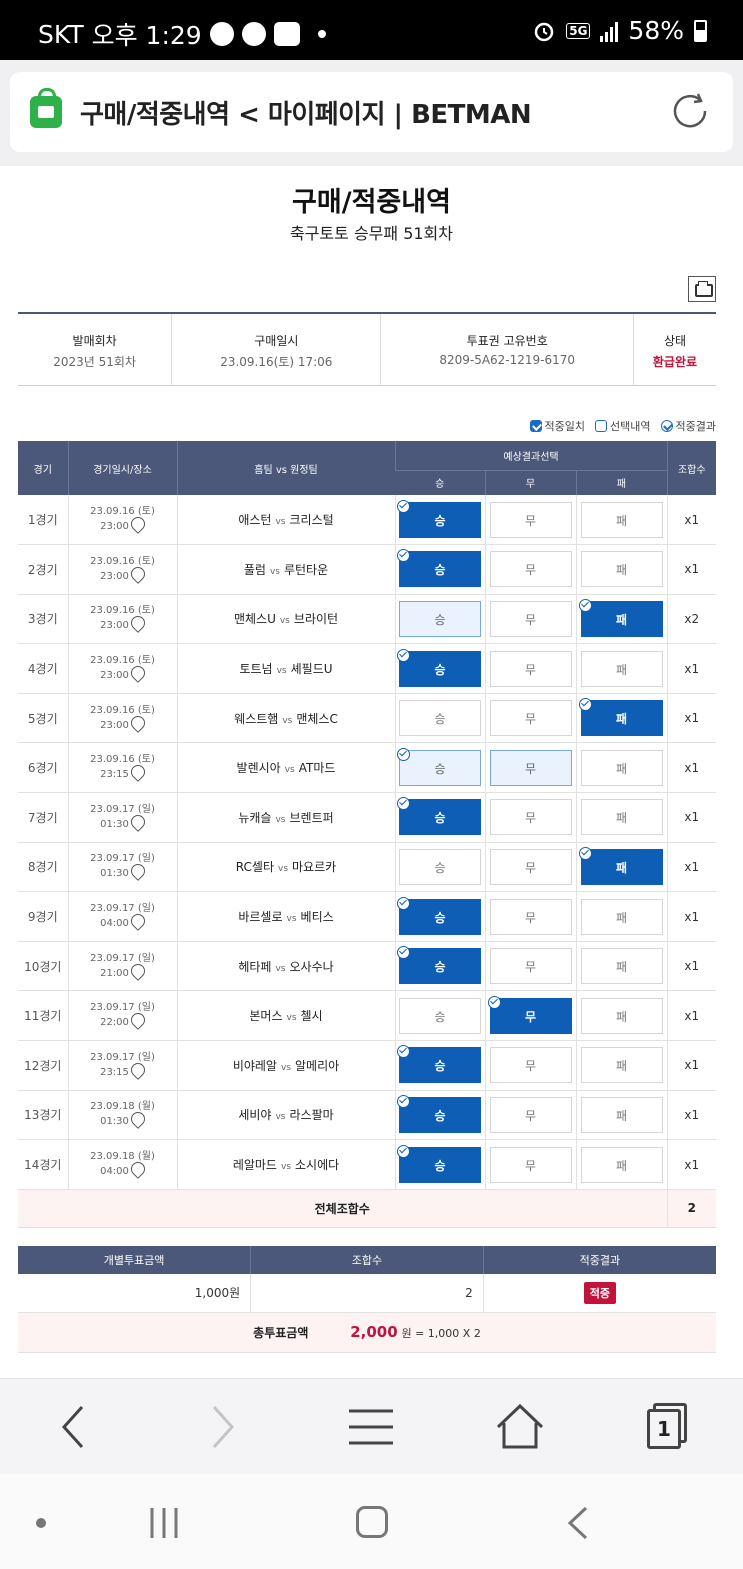 This screenshot has width=743, height=1569. I want to click on away-team: 루턴타운, so click(306, 569).